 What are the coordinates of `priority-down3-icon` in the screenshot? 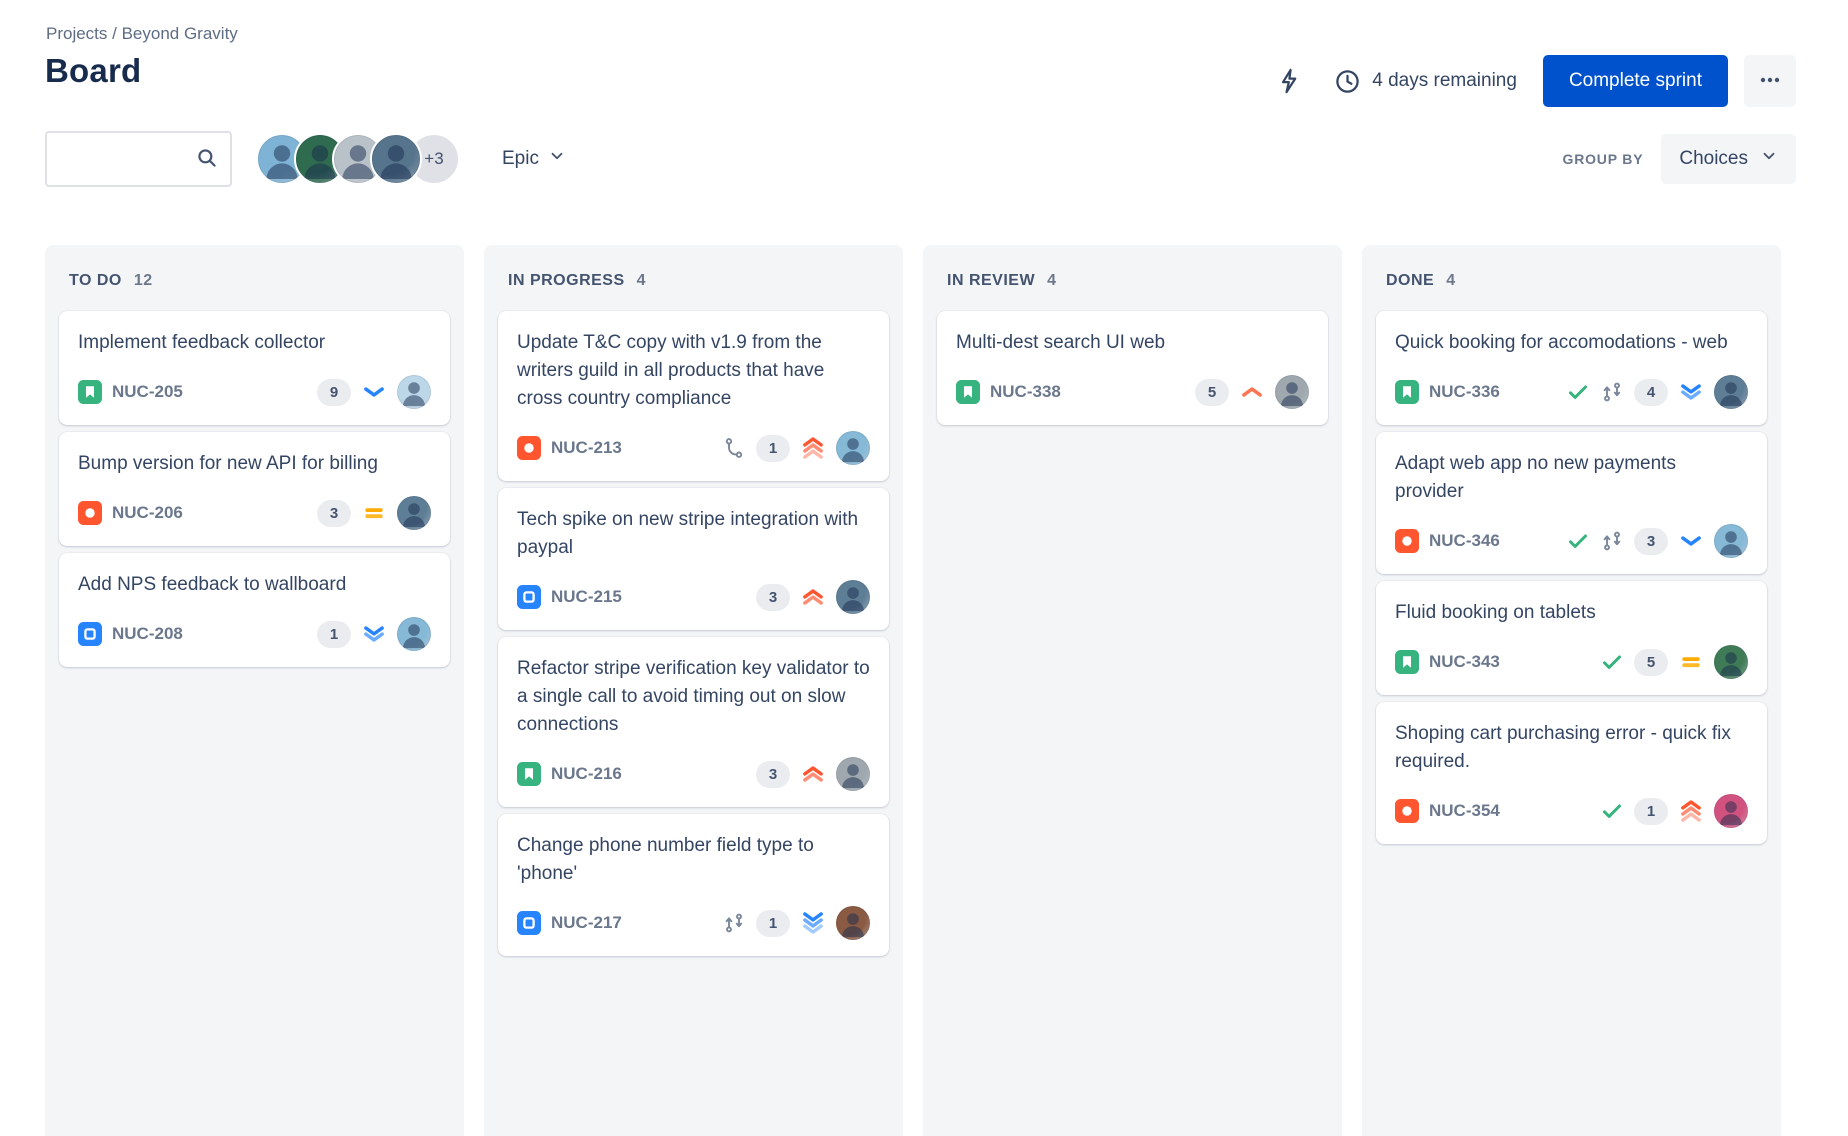 It's located at (813, 923).